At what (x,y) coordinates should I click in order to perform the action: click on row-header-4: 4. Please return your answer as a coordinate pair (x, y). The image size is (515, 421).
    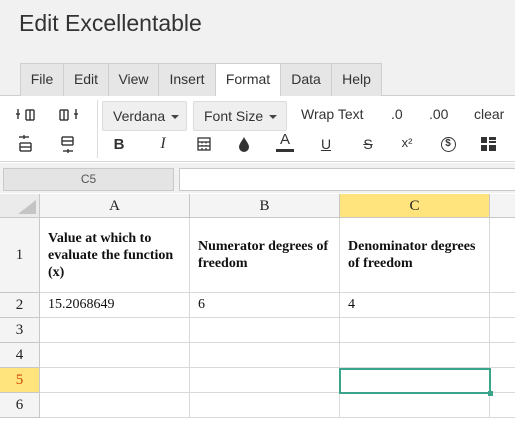
    Looking at the image, I should click on (20, 355).